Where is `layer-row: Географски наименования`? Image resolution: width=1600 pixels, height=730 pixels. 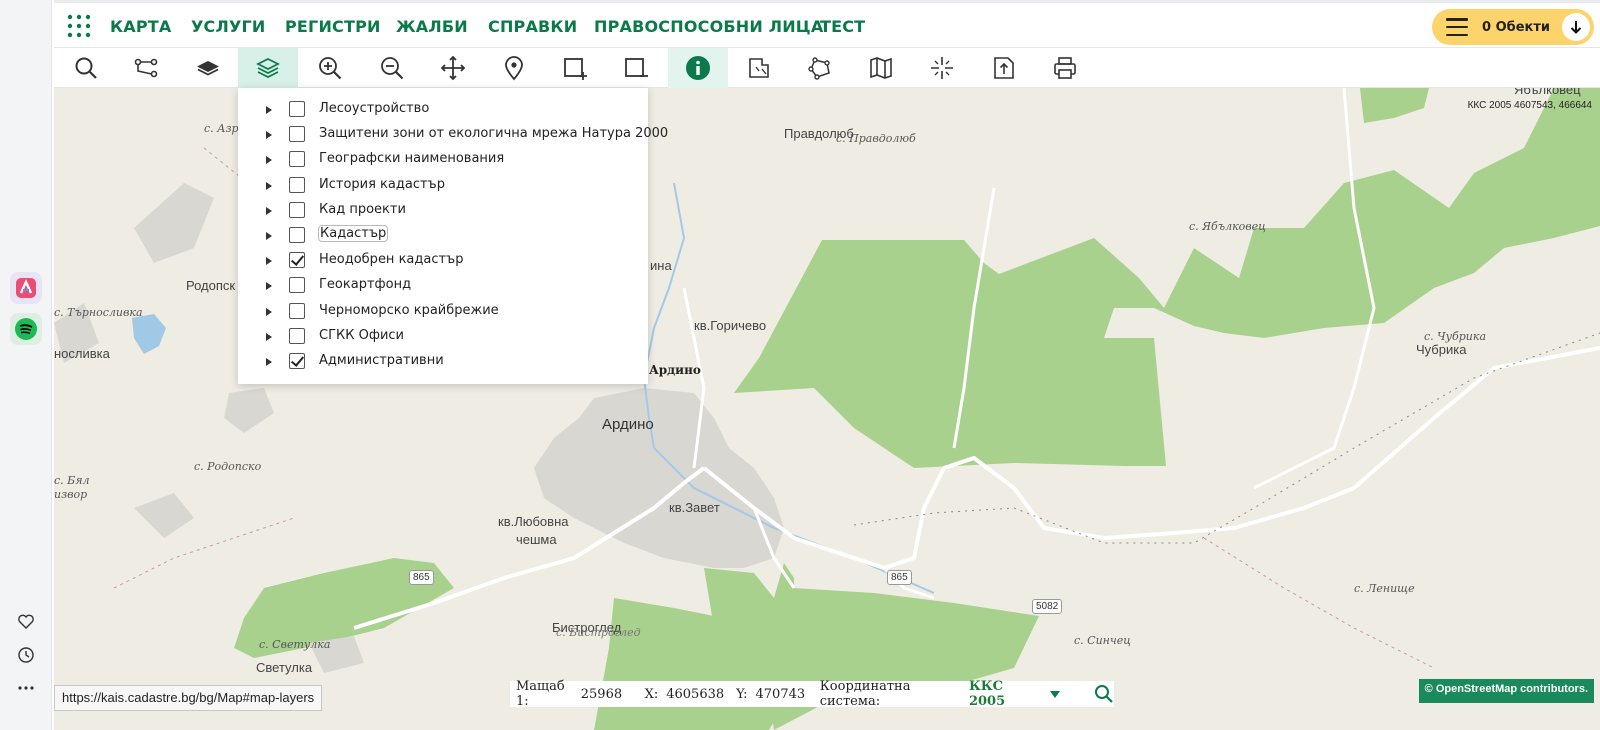 layer-row: Географски наименования is located at coordinates (443, 160).